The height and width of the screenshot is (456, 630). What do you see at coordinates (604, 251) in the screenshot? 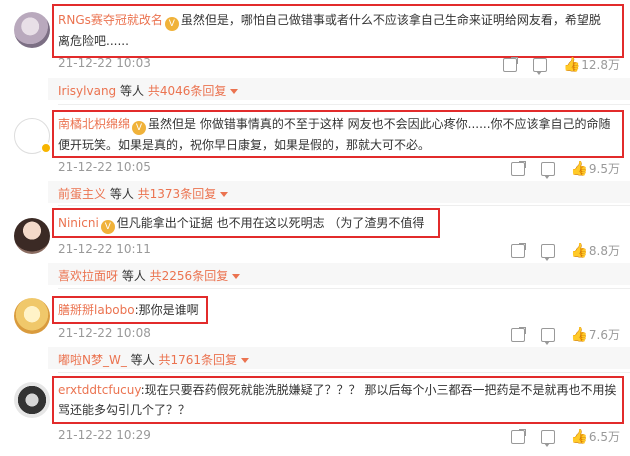
I see `like-count: 8.8万` at bounding box center [604, 251].